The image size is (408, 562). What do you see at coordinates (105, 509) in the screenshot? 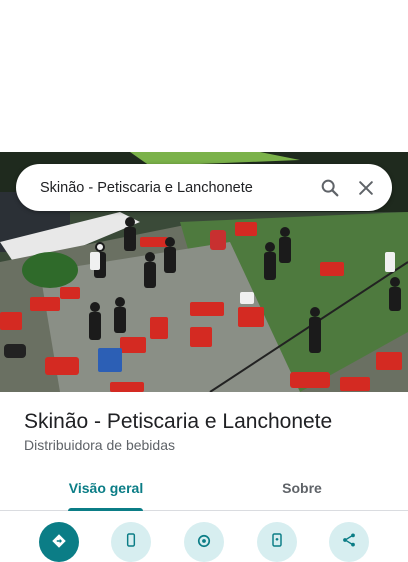
I see `active-tab-indicator` at bounding box center [105, 509].